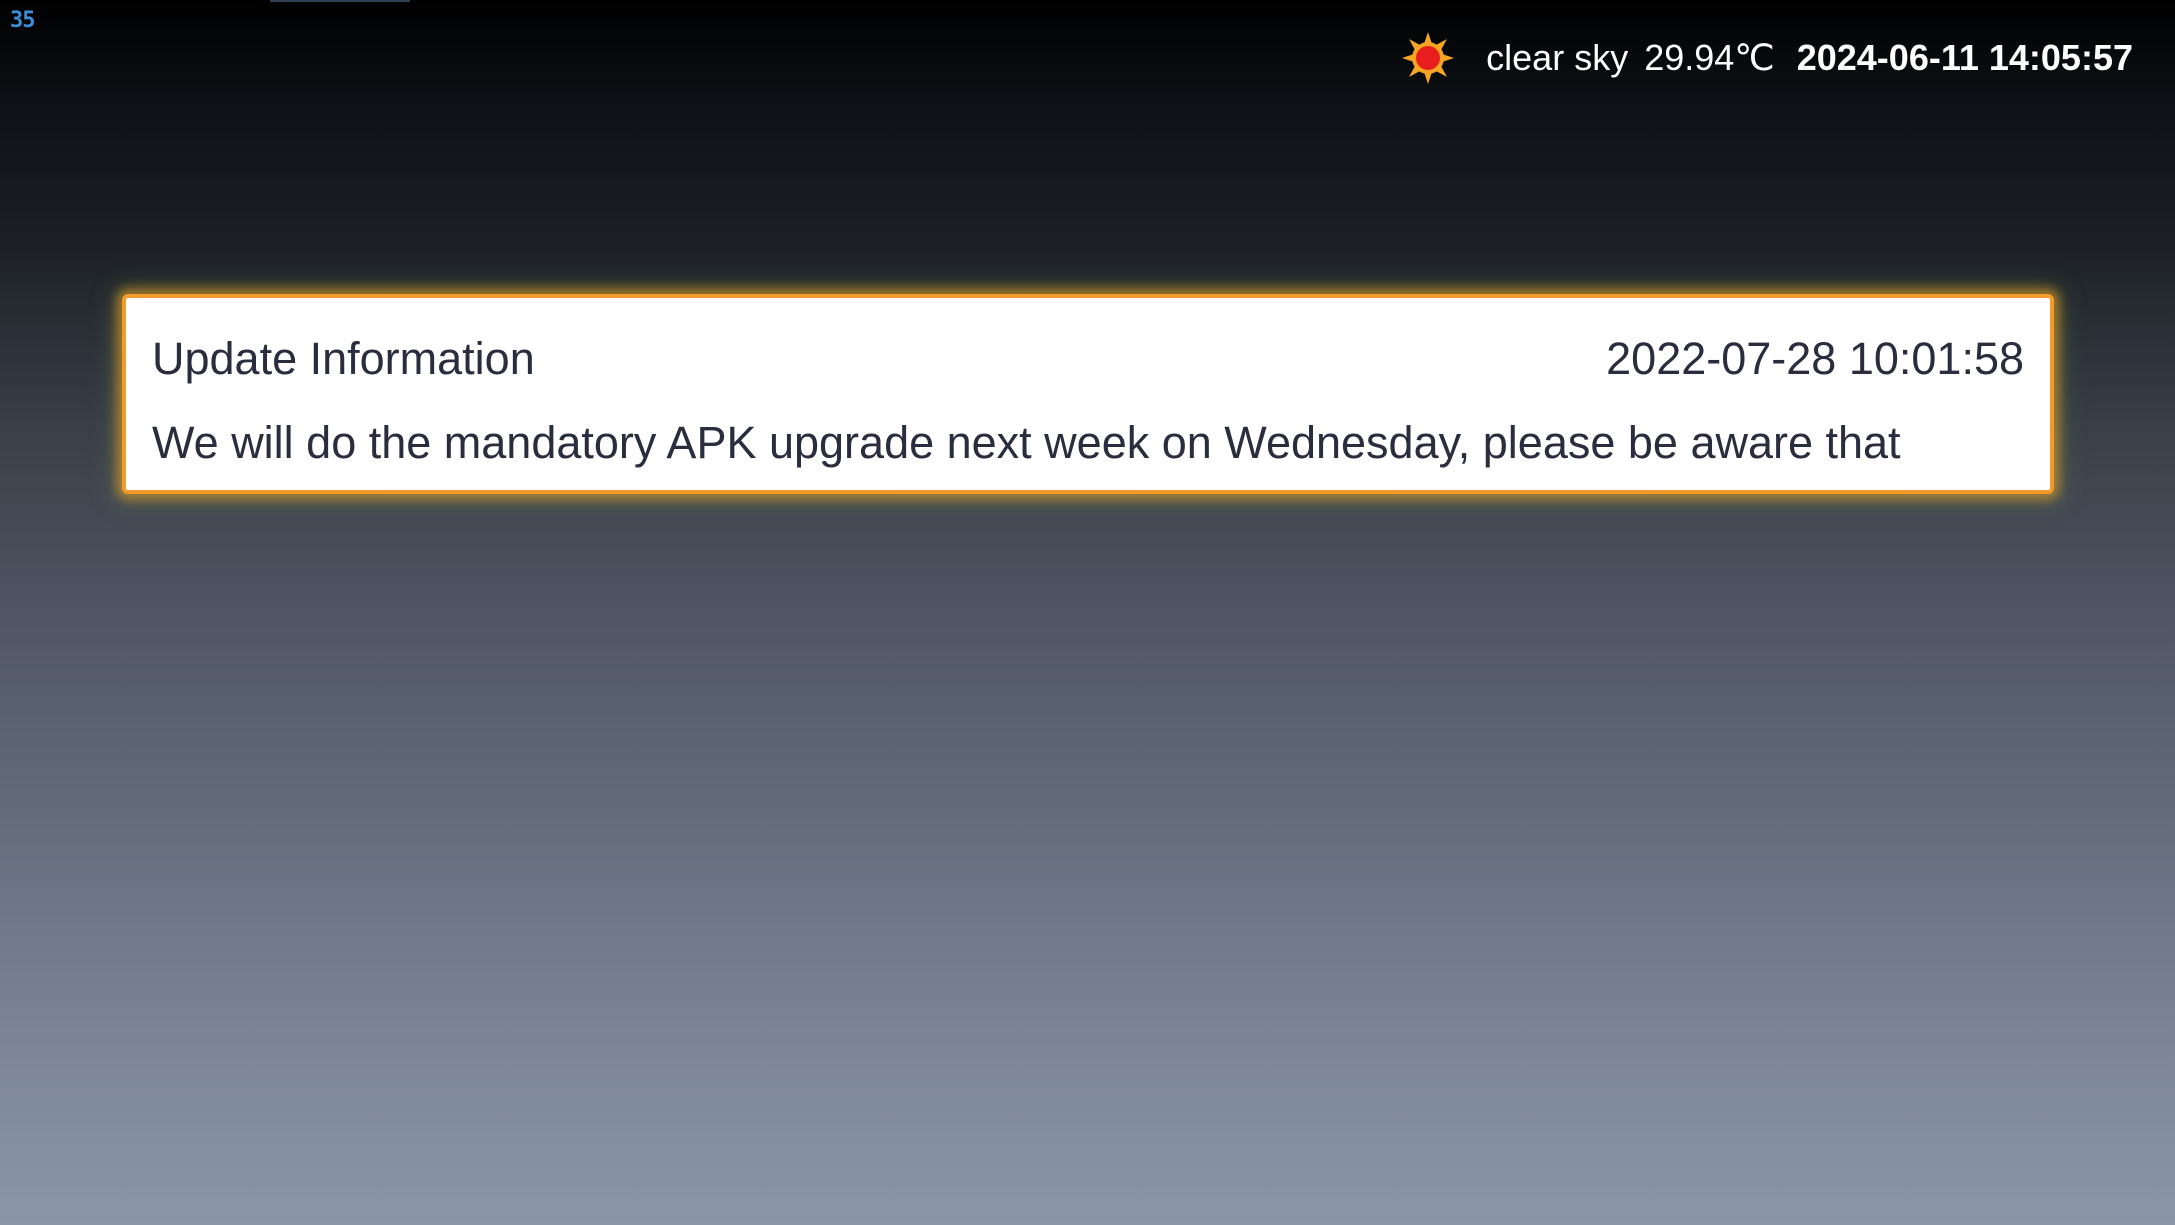  Describe the element at coordinates (1709, 57) in the screenshot. I see `temperature: 29.94℃` at that location.